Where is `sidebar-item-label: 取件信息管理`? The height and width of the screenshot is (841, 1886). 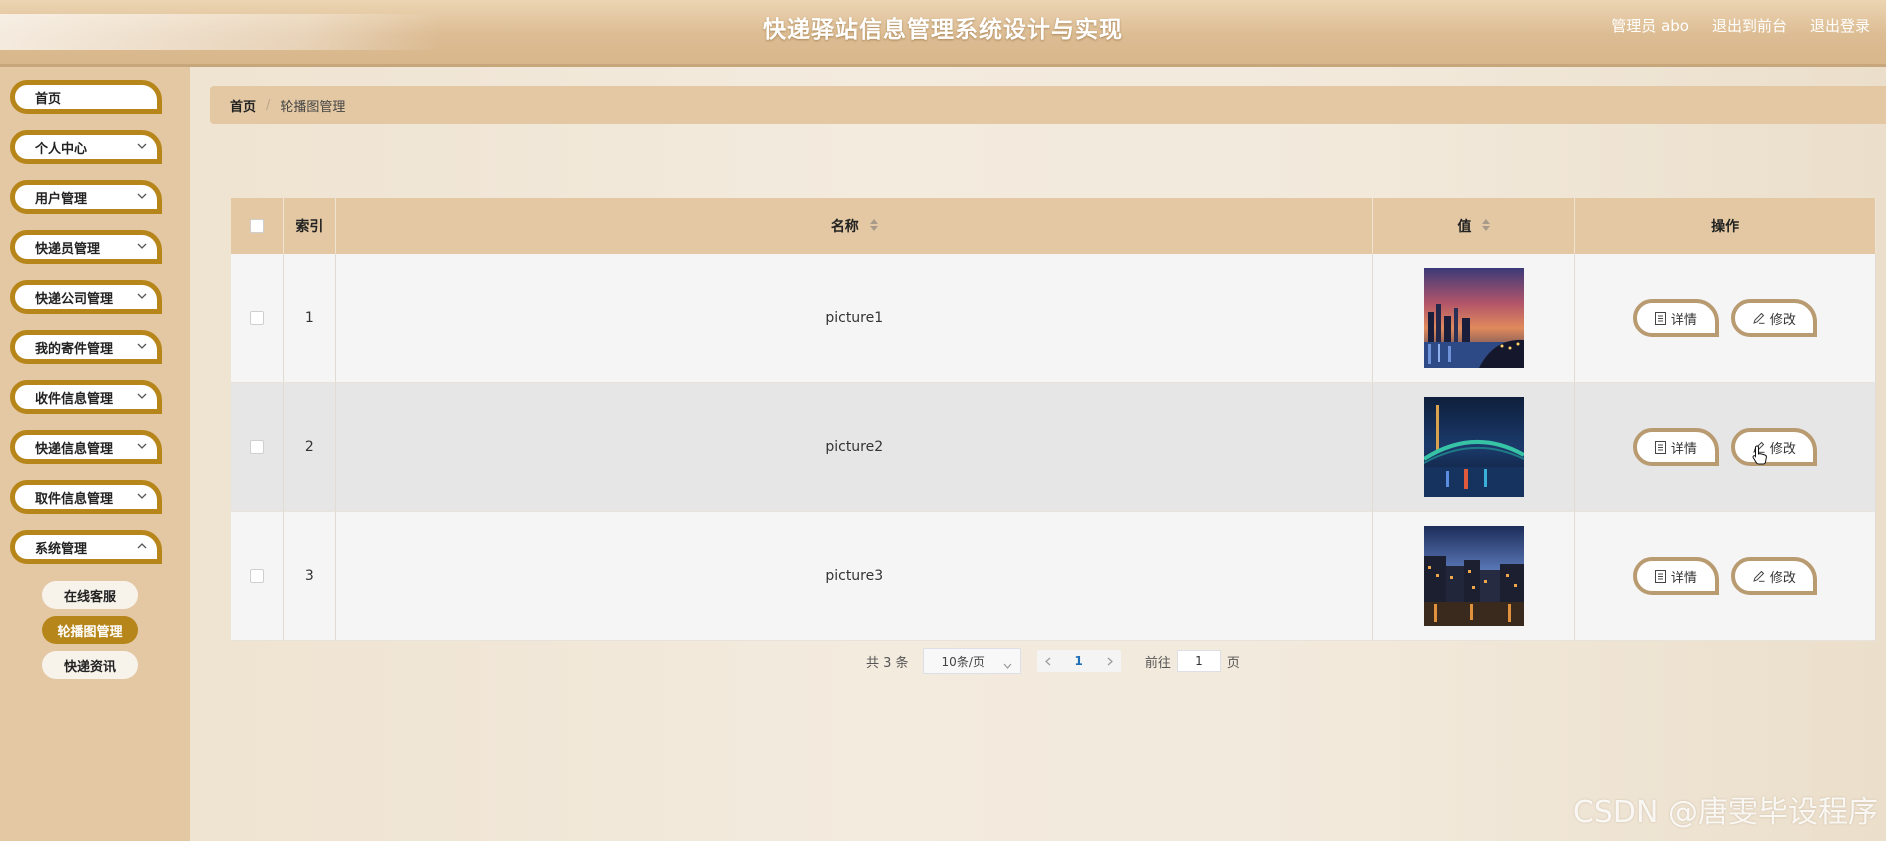
sidebar-item-label: 取件信息管理 is located at coordinates (74, 499).